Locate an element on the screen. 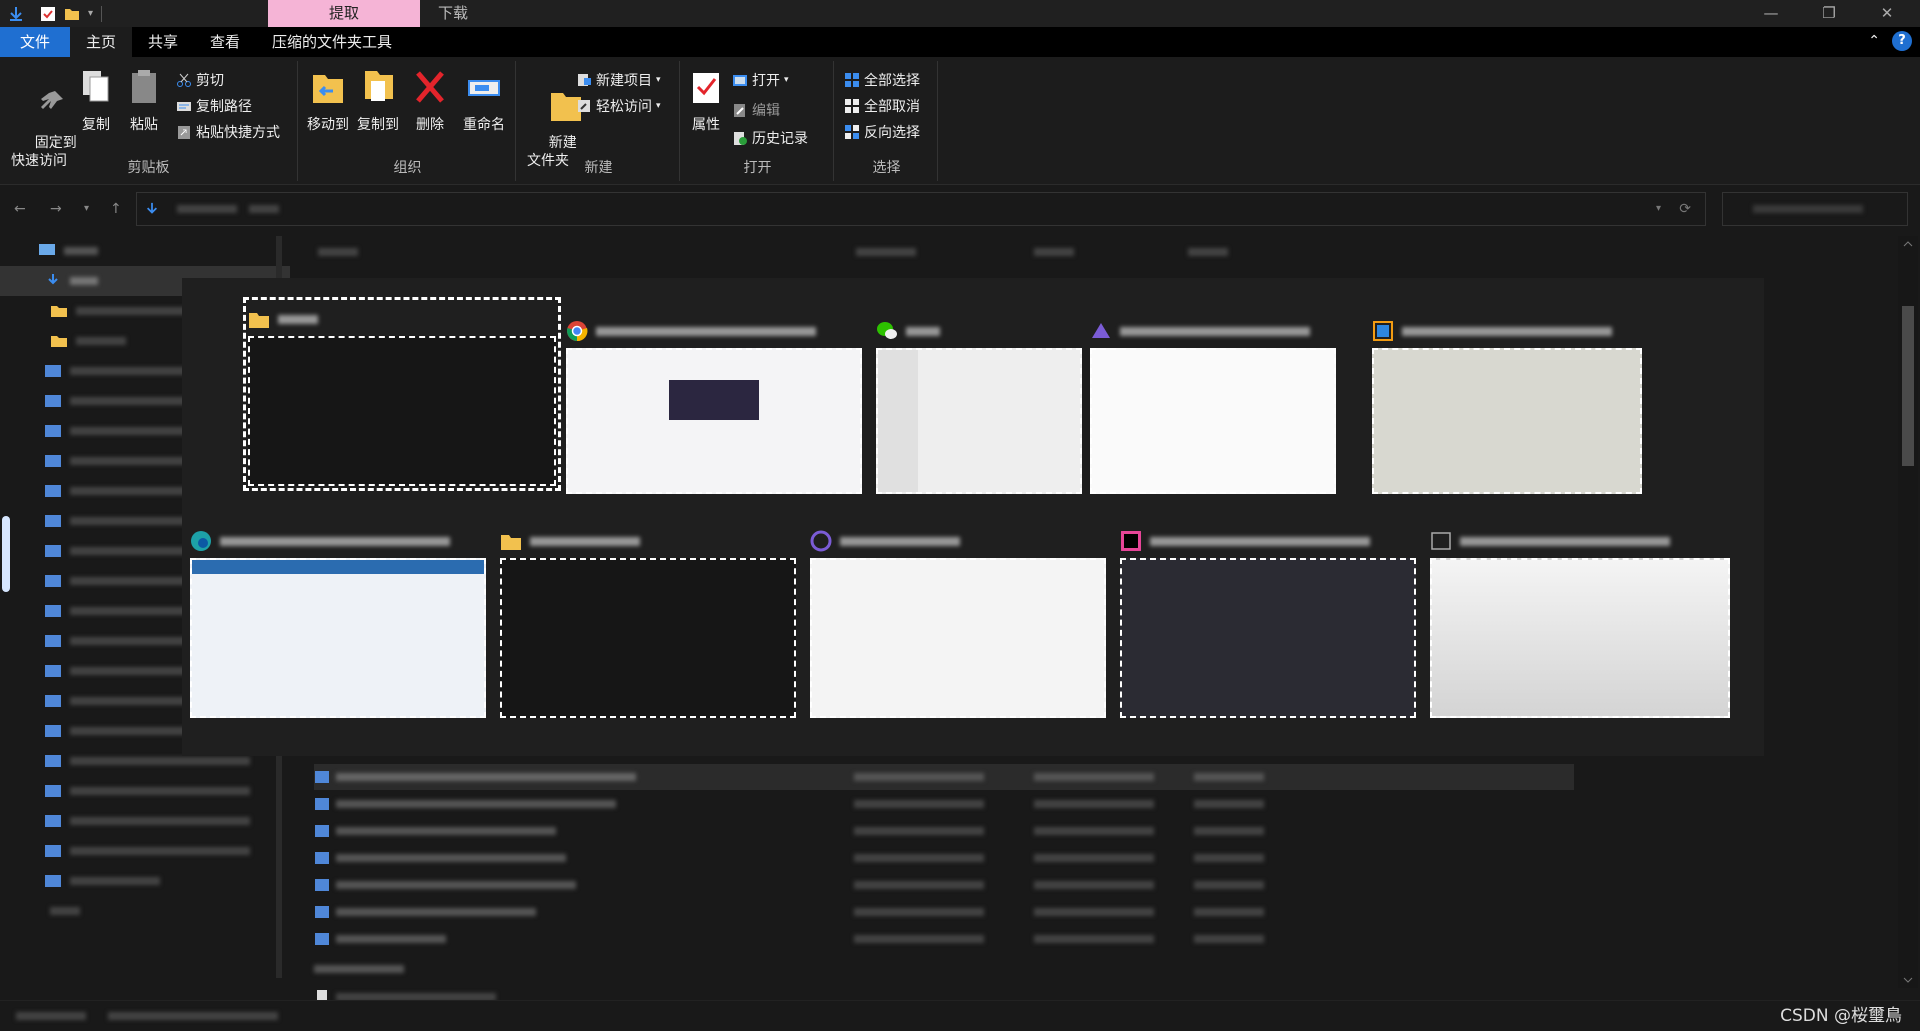 This screenshot has width=1920, height=1031. back-arrow-icon: ← is located at coordinates (20, 209).